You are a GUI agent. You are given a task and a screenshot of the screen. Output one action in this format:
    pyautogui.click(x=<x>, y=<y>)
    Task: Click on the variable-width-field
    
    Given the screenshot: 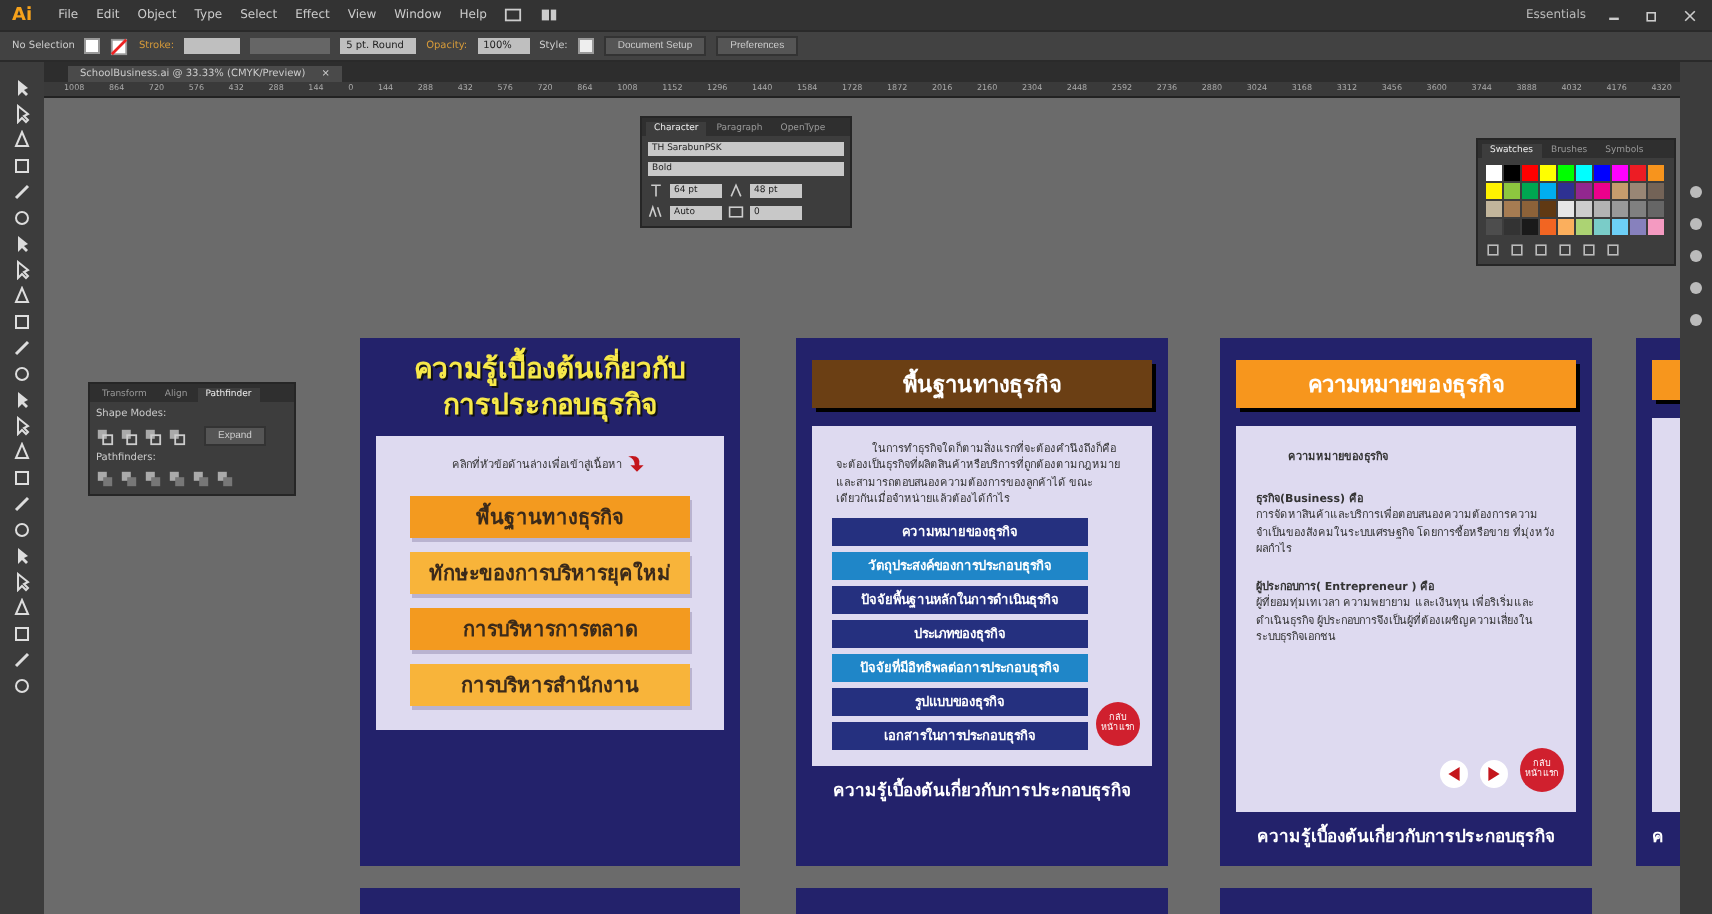 What is the action you would take?
    pyautogui.click(x=290, y=46)
    